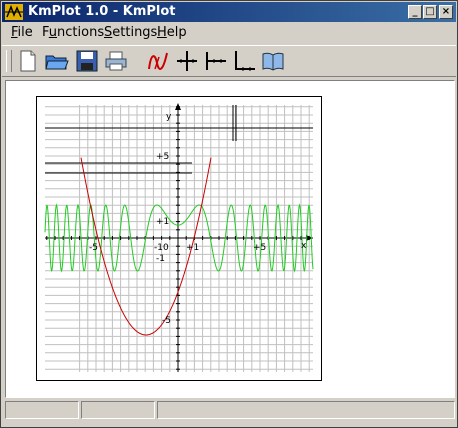 This screenshot has width=458, height=428. Describe the element at coordinates (93, 248) in the screenshot. I see `tick-label-x-minus5: -5` at that location.